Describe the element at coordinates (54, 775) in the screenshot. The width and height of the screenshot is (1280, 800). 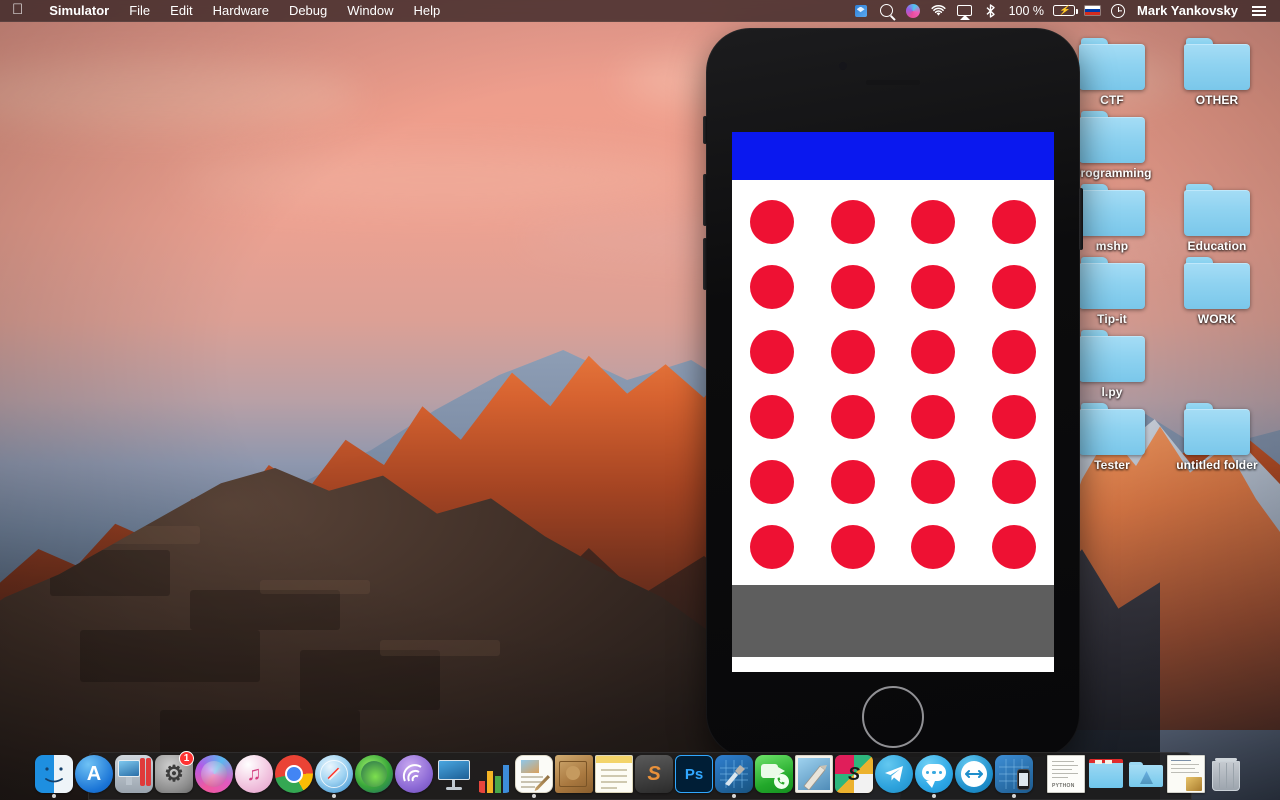
I see `dock-item-finder` at that location.